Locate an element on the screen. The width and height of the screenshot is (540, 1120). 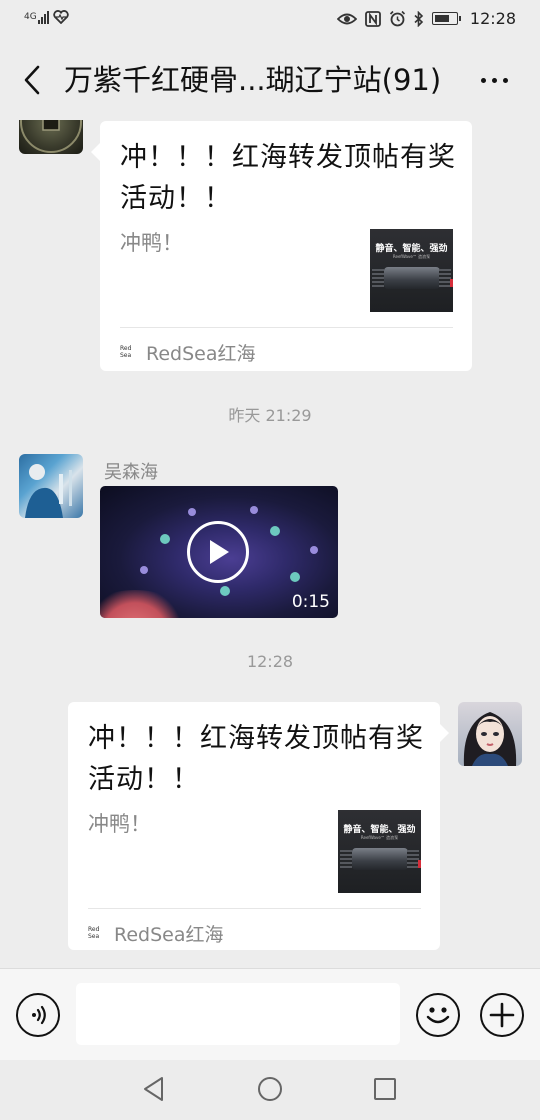
voice-button is located at coordinates (38, 1015).